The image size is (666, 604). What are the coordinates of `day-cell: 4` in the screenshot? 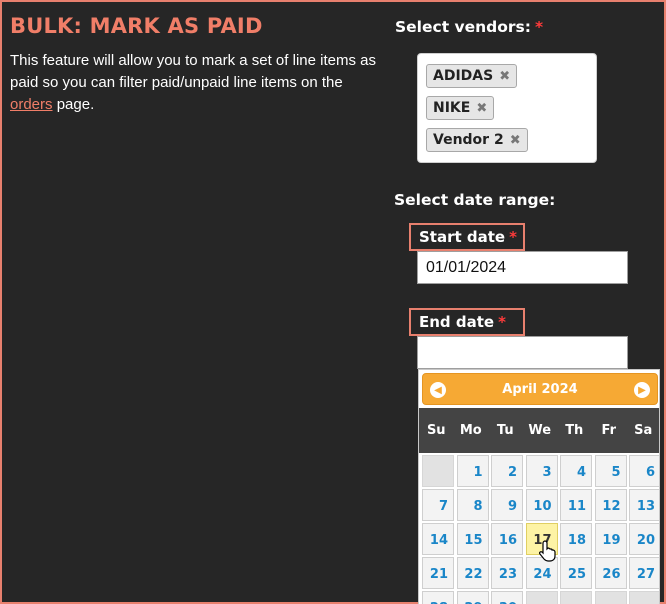 It's located at (576, 471).